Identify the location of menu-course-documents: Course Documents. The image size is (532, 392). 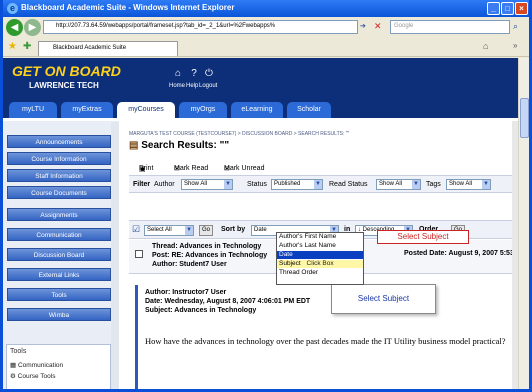
(59, 192).